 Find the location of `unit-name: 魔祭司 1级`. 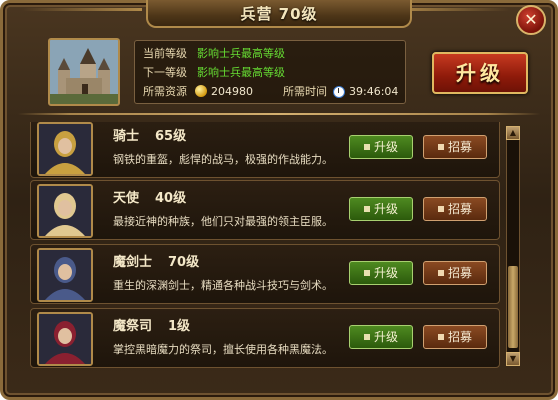

unit-name: 魔祭司 1级 is located at coordinates (151, 324).